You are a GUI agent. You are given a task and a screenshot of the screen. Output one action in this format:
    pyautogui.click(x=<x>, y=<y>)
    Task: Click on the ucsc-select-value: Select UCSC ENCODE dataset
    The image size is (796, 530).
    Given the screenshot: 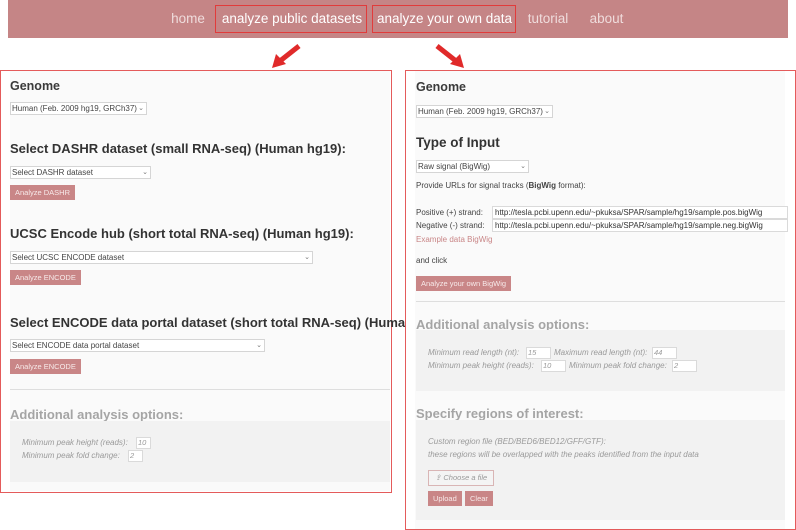 What is the action you would take?
    pyautogui.click(x=68, y=257)
    